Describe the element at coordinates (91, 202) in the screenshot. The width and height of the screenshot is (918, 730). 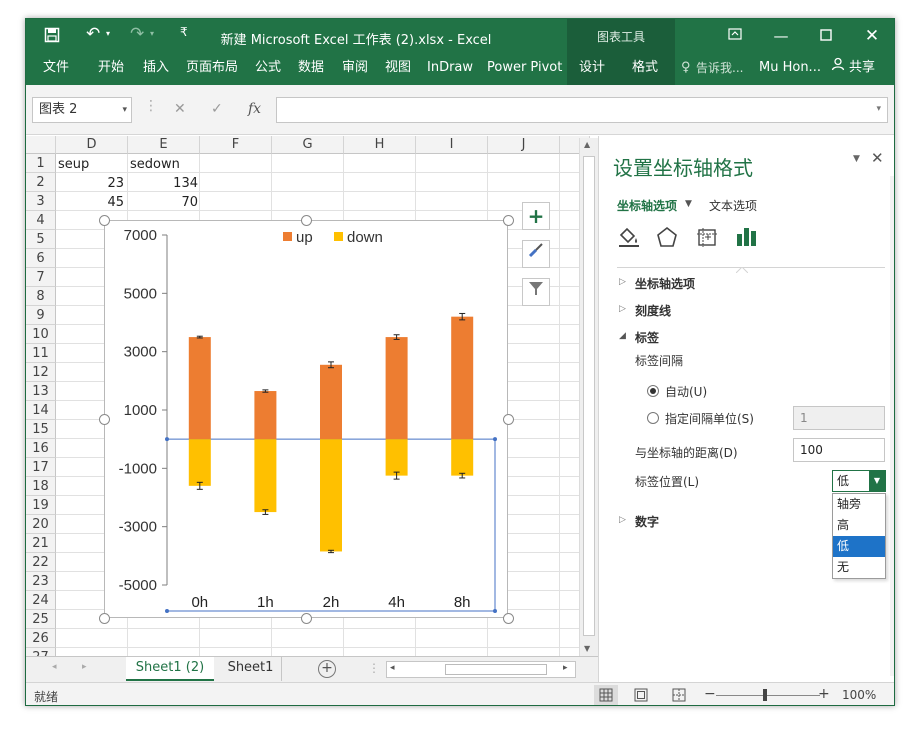
I see `cell-d3: 45` at that location.